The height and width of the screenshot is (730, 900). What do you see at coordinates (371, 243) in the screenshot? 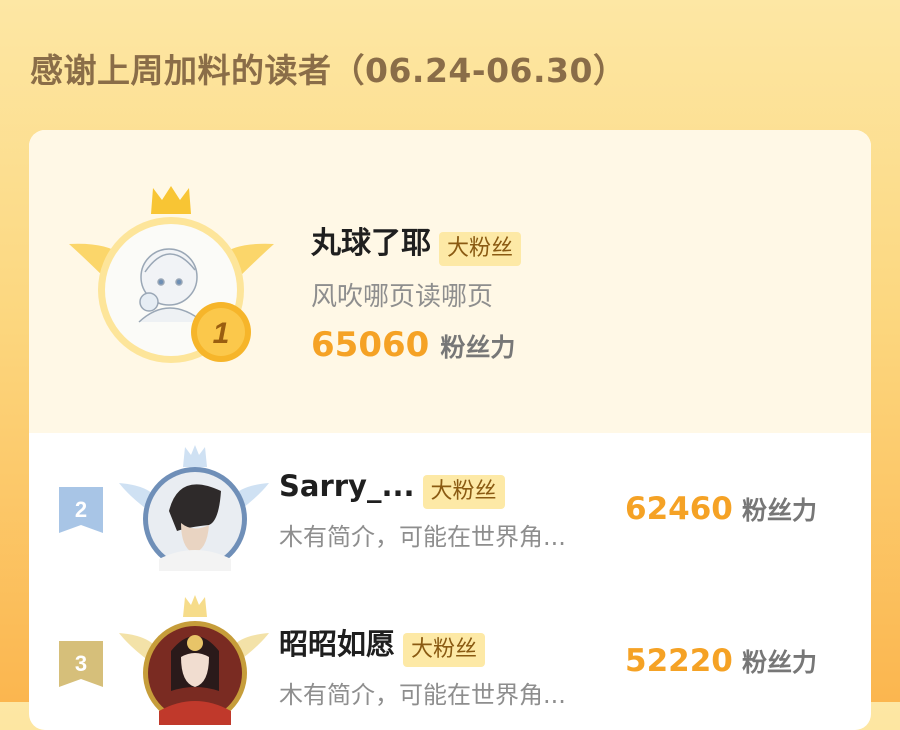
I see `reader-name: 丸球了耶` at bounding box center [371, 243].